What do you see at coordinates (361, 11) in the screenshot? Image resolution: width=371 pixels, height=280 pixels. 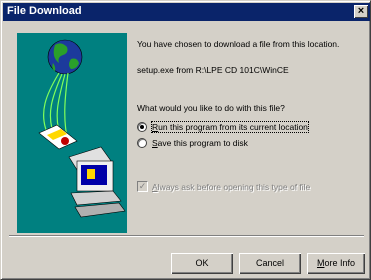 I see `close-button: ×` at bounding box center [361, 11].